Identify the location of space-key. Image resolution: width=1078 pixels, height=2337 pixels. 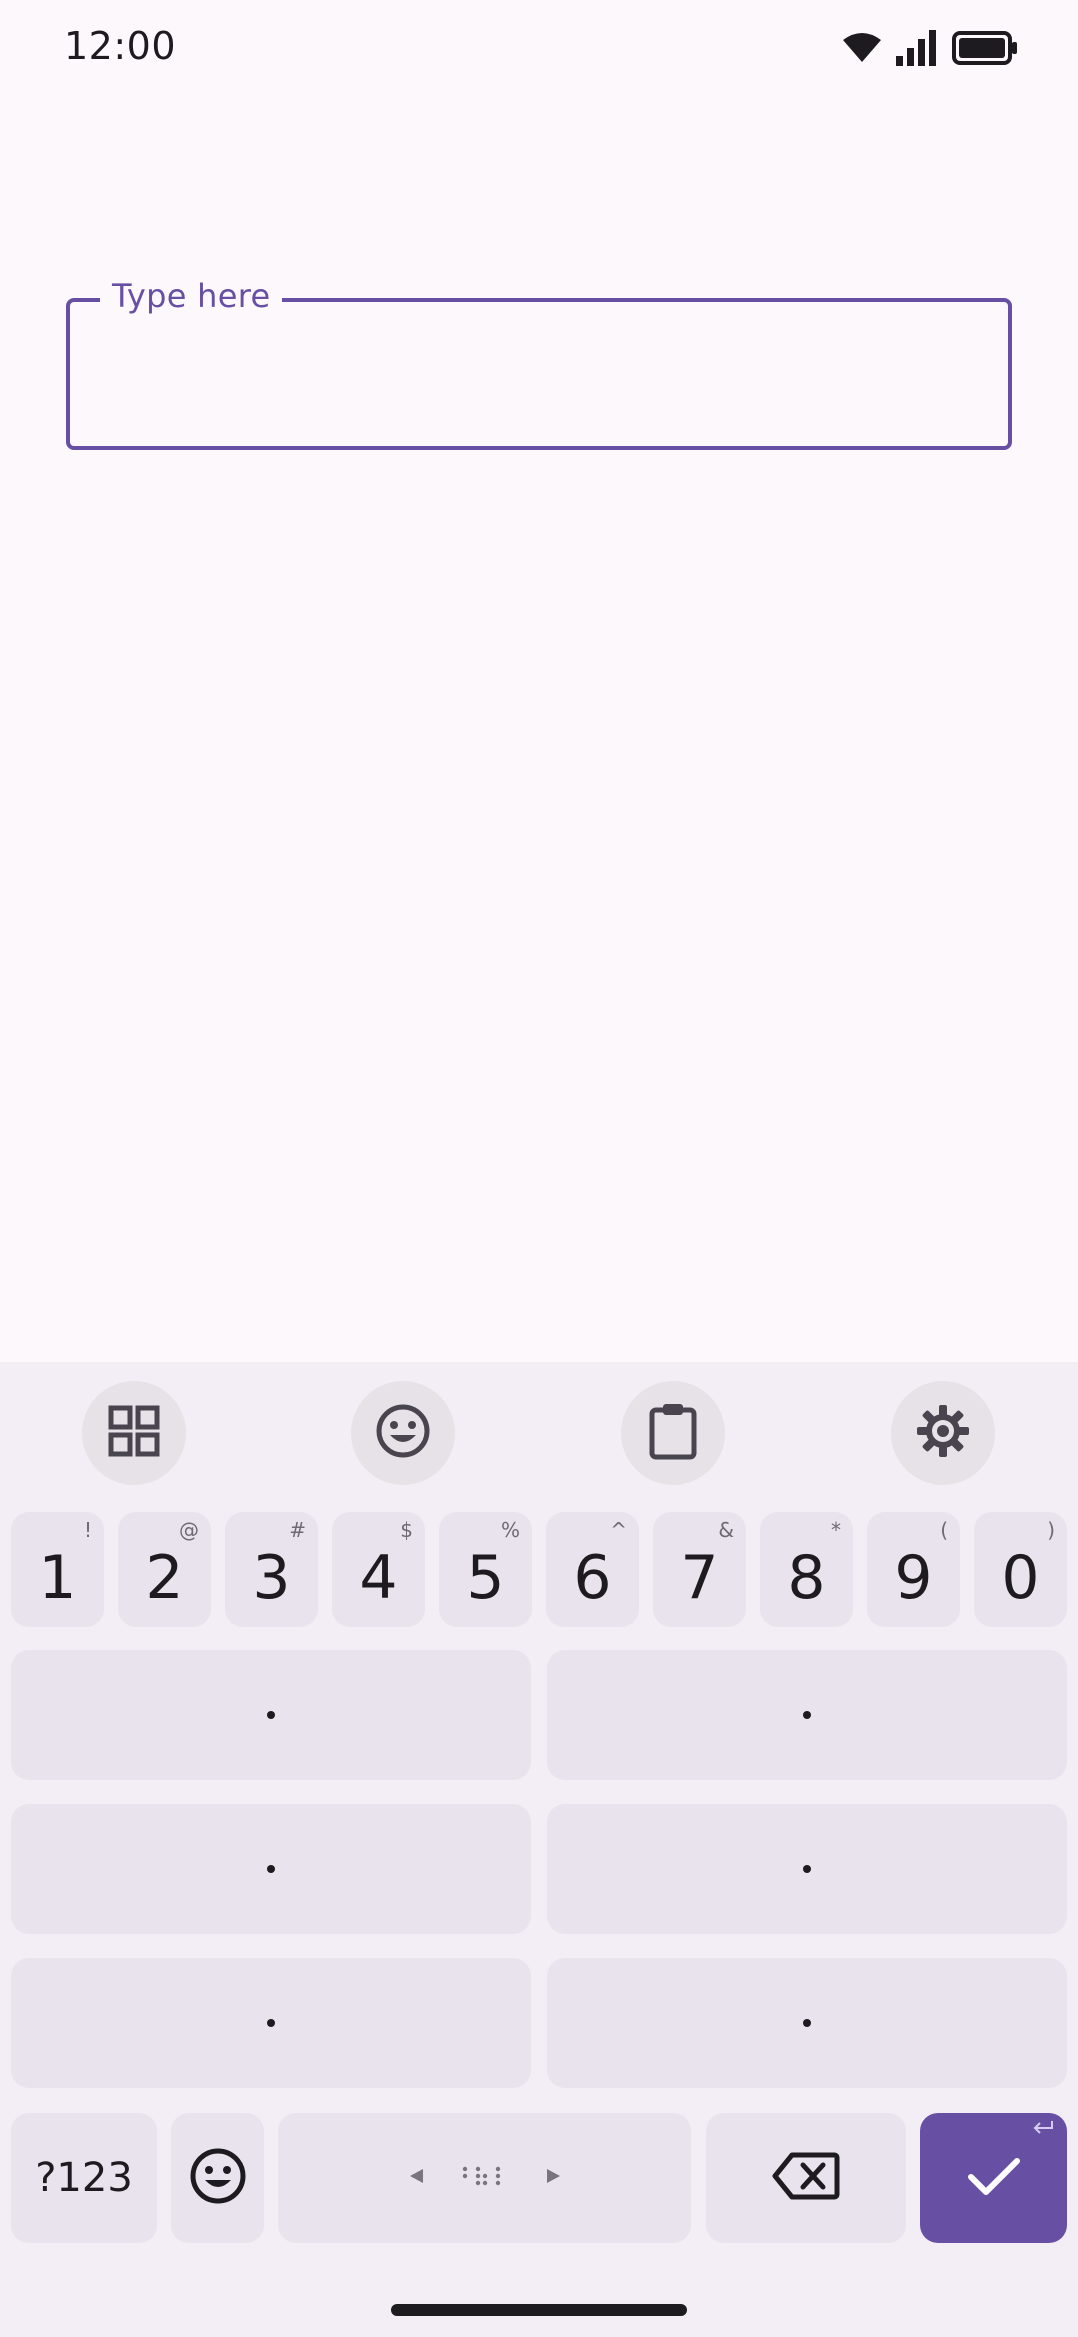
(484, 2178).